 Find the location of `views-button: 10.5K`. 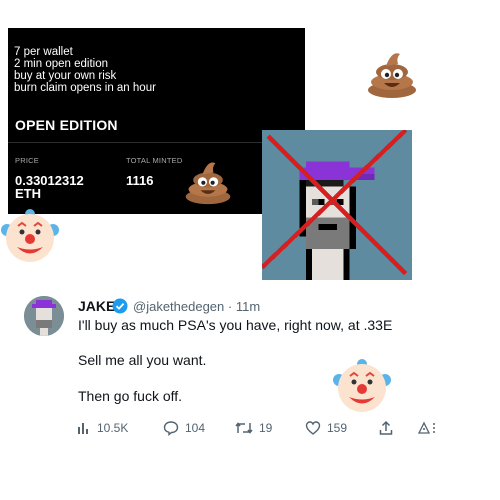

views-button: 10.5K is located at coordinates (102, 428).